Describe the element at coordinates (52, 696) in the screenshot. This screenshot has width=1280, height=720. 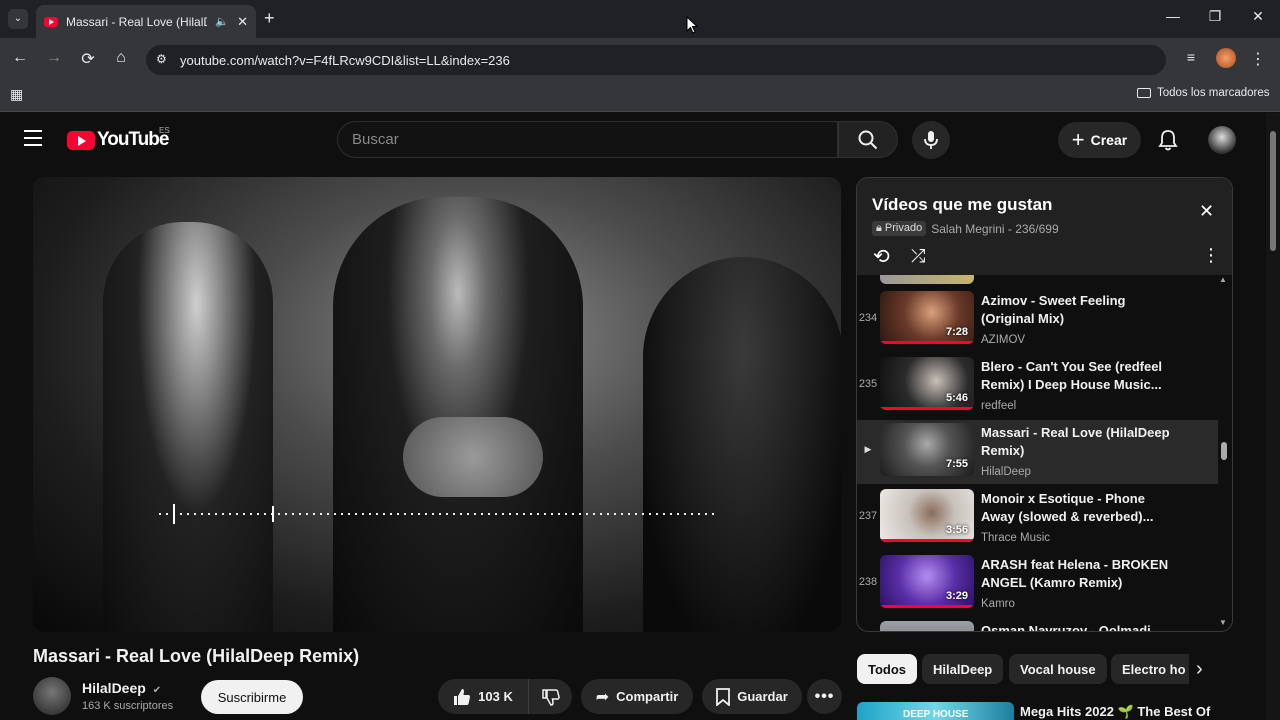
I see `channel-avatar` at that location.